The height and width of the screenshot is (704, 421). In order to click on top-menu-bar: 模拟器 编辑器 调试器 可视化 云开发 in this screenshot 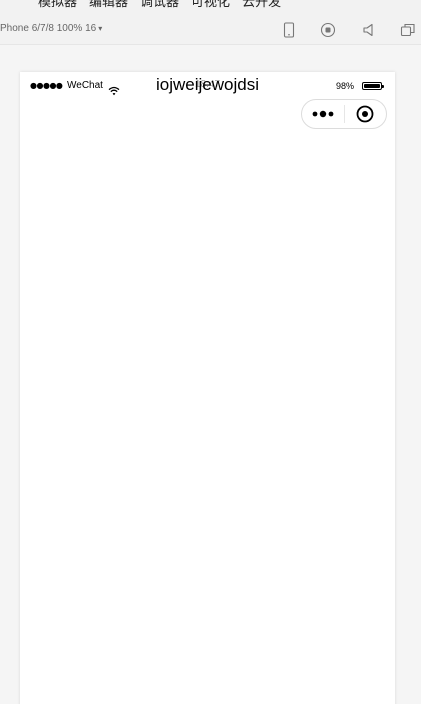, I will do `click(210, 8)`.